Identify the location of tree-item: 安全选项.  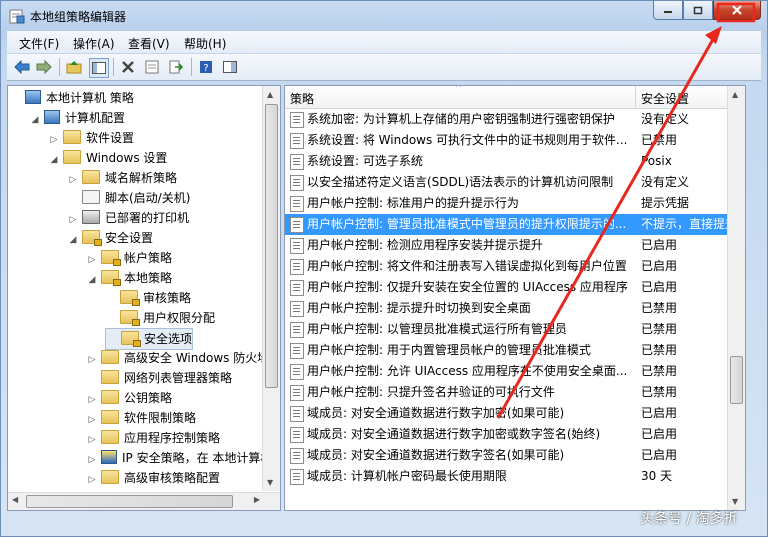
(149, 339).